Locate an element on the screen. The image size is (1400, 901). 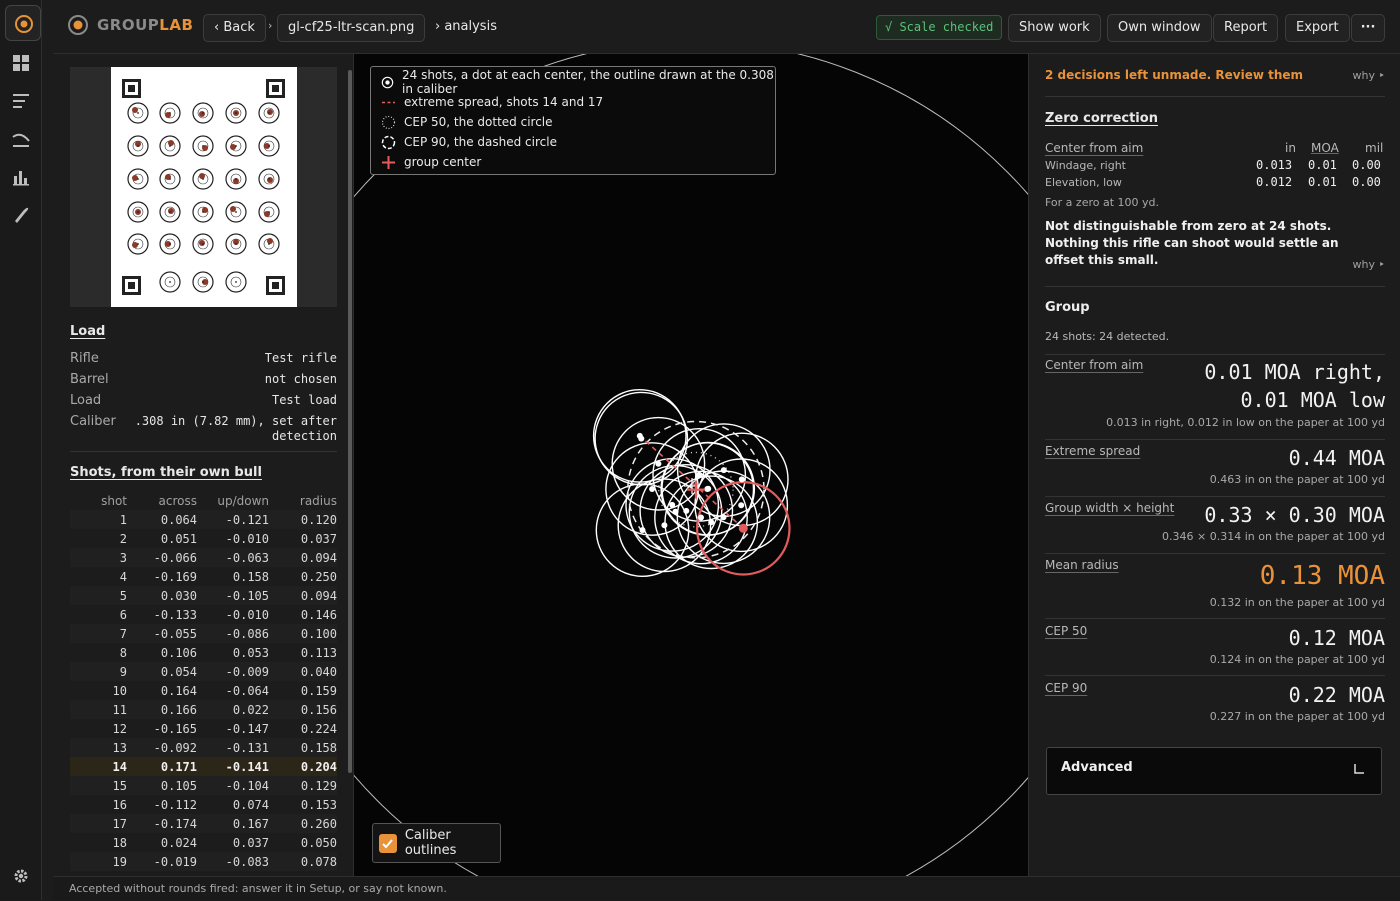
cell-radius: 0.129 is located at coordinates (303, 785).